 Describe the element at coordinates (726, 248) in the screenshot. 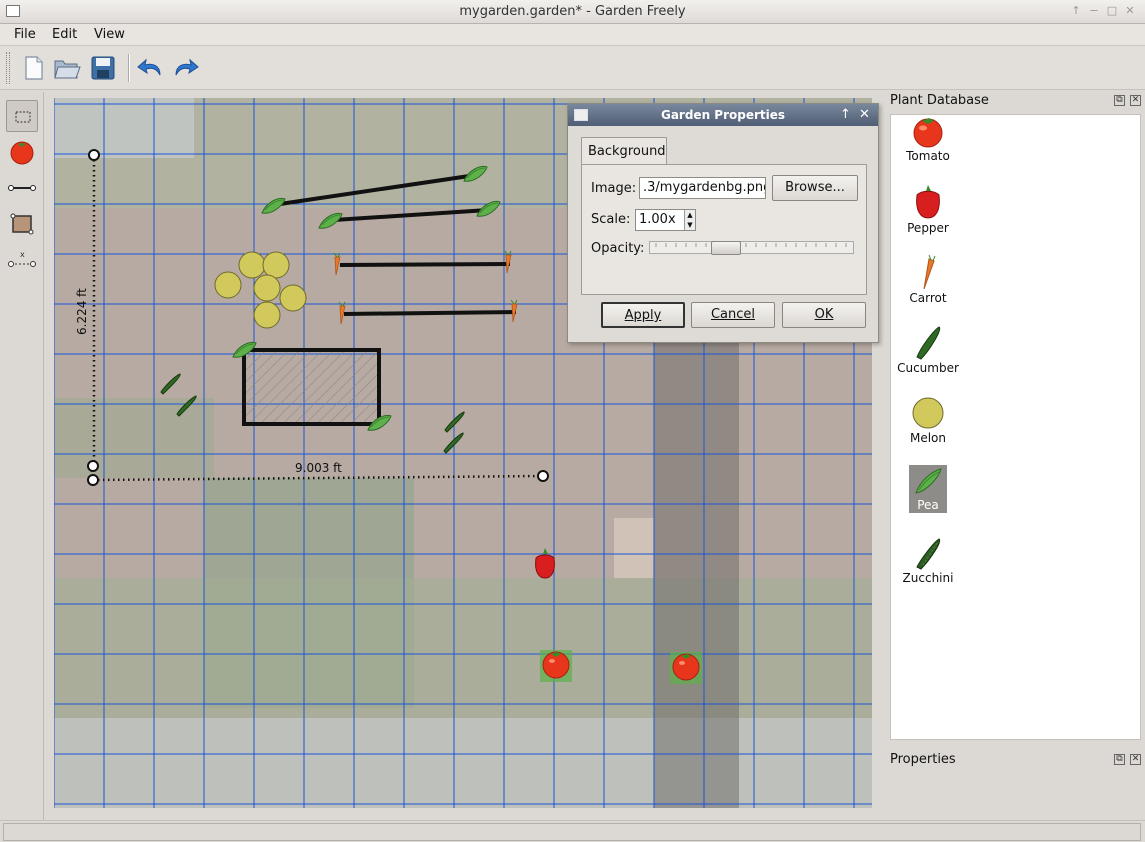

I see `opacity-slider-handle` at that location.